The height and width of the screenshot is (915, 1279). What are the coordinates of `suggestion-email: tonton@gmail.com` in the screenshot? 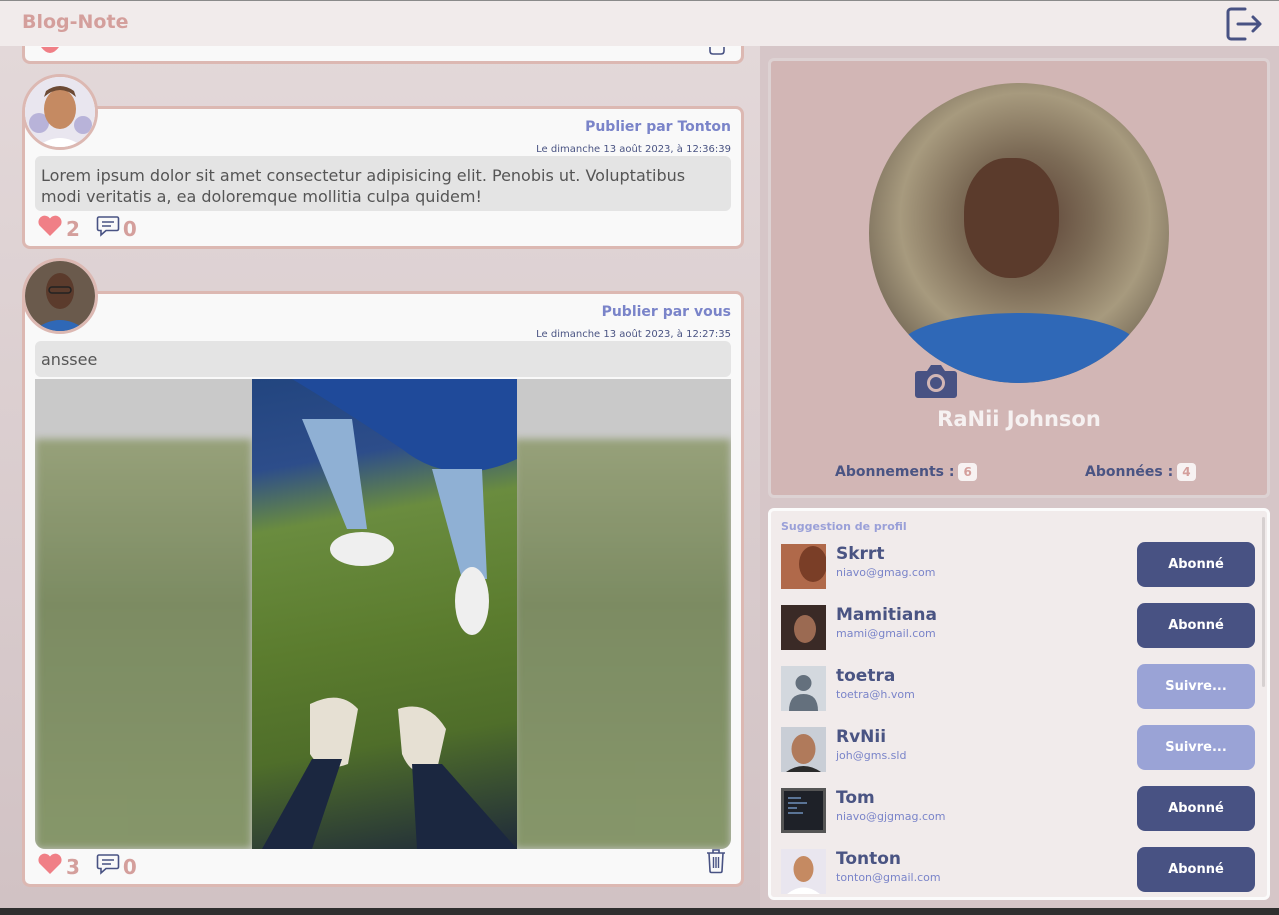 It's located at (888, 877).